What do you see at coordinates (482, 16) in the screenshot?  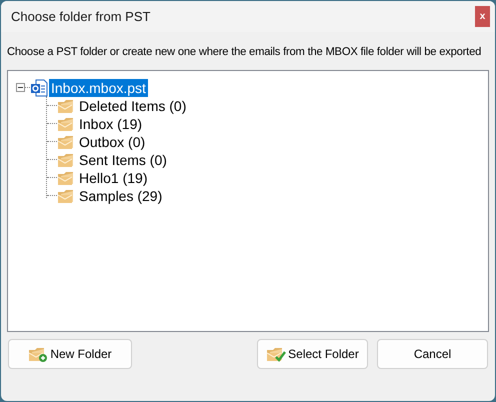 I see `close-button: x` at bounding box center [482, 16].